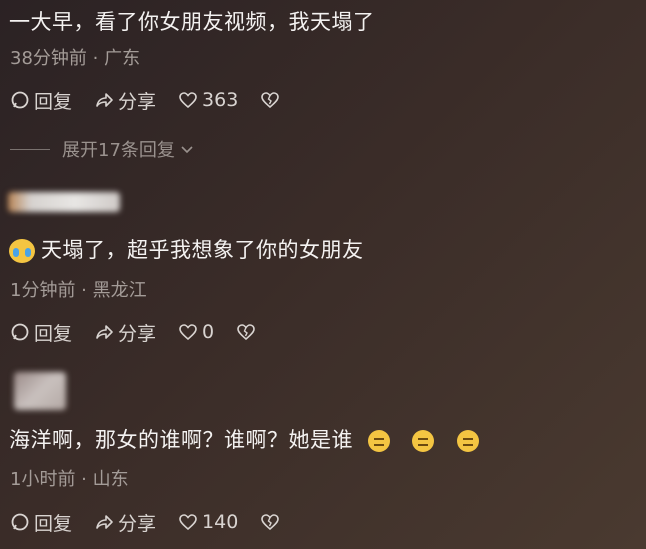 The height and width of the screenshot is (549, 646). What do you see at coordinates (467, 441) in the screenshot?
I see `pleading-face-icon` at bounding box center [467, 441].